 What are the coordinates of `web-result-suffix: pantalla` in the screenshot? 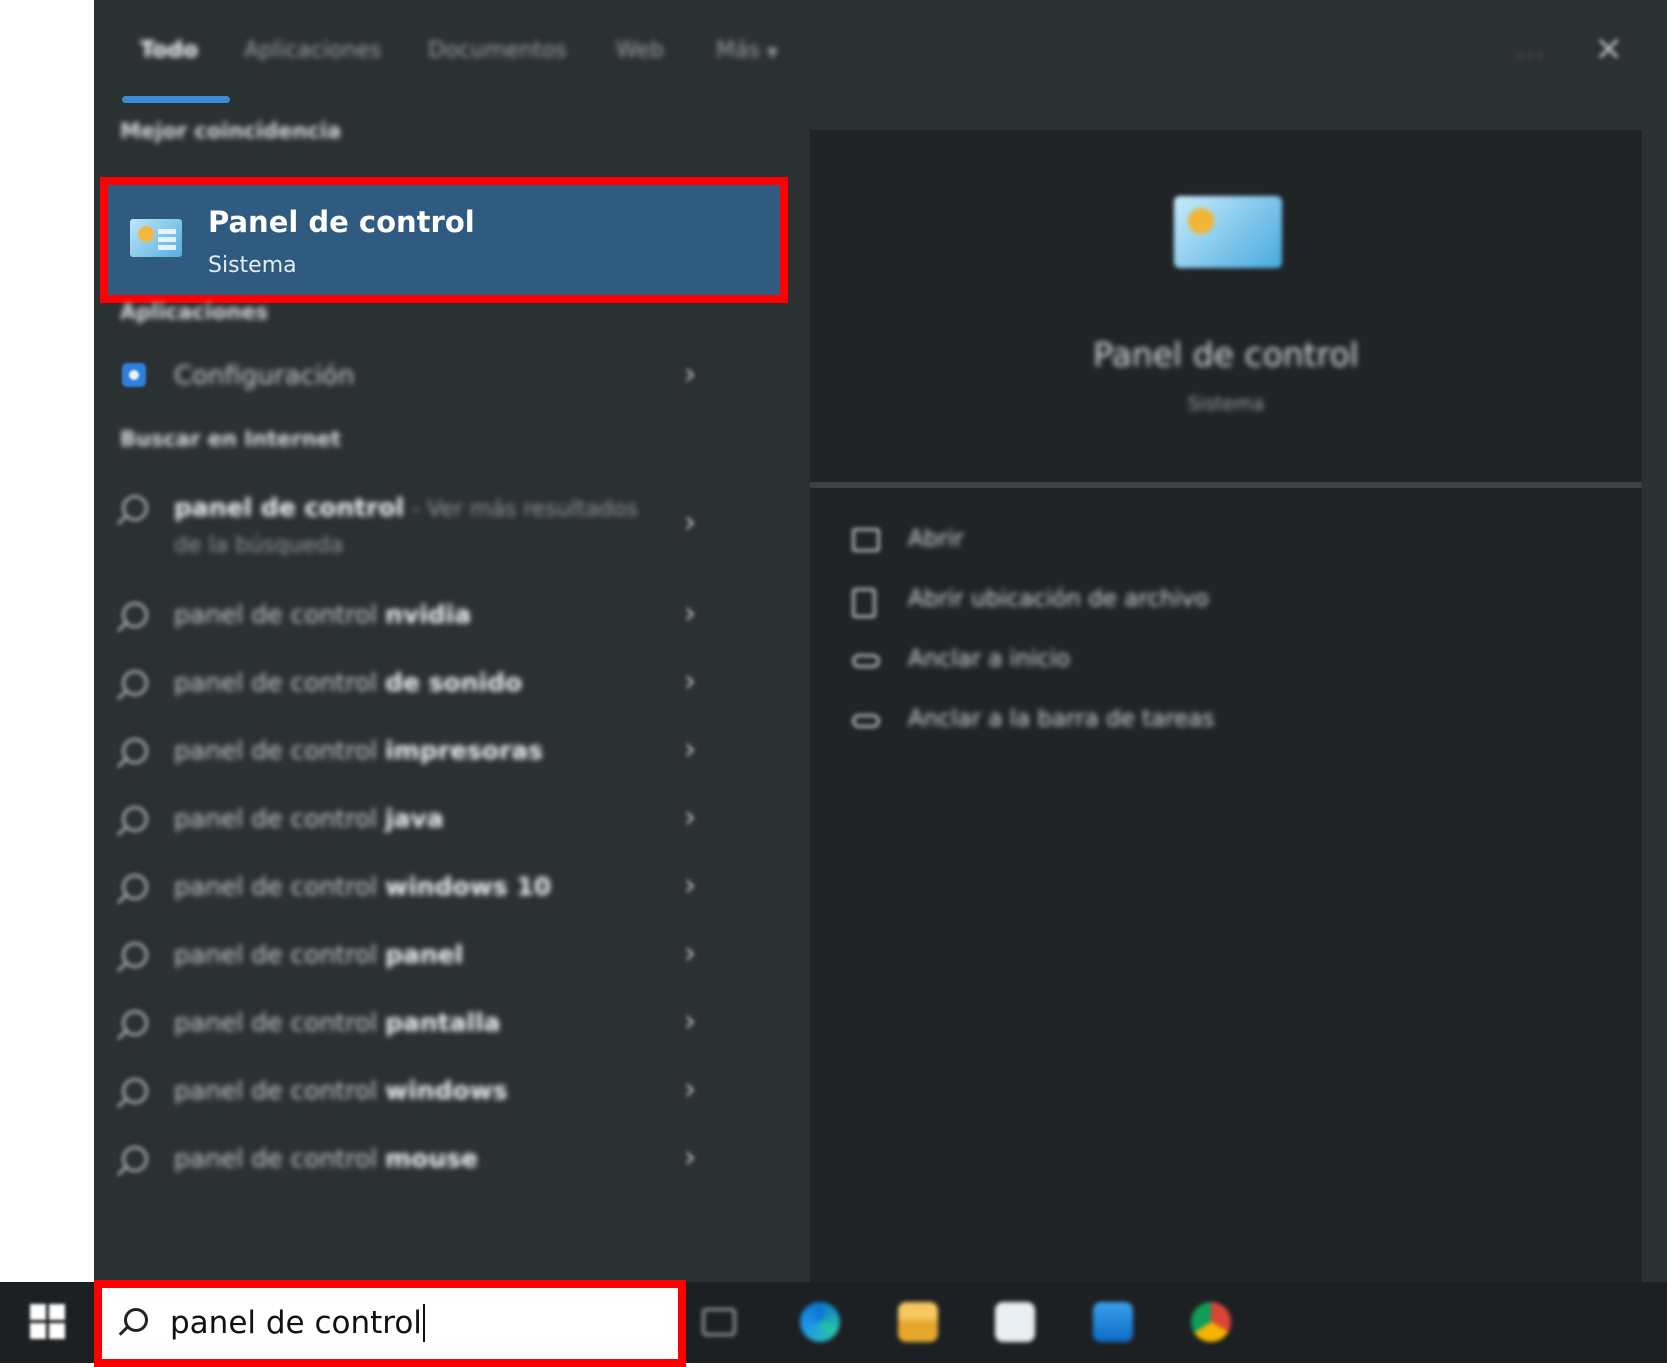 It's located at (443, 1022).